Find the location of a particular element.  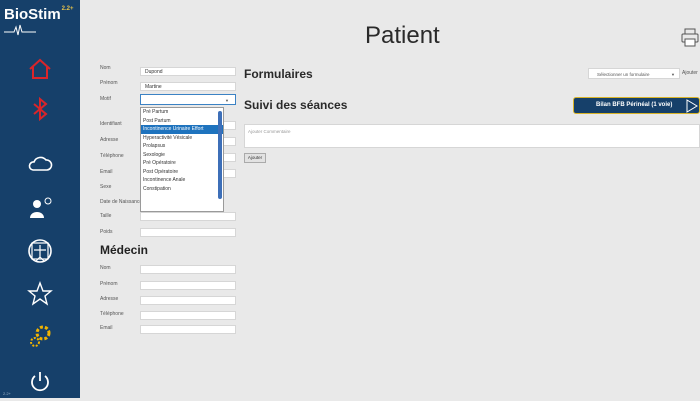

dropdown-option: Hyperactivité Vésicale is located at coordinates (182, 138).